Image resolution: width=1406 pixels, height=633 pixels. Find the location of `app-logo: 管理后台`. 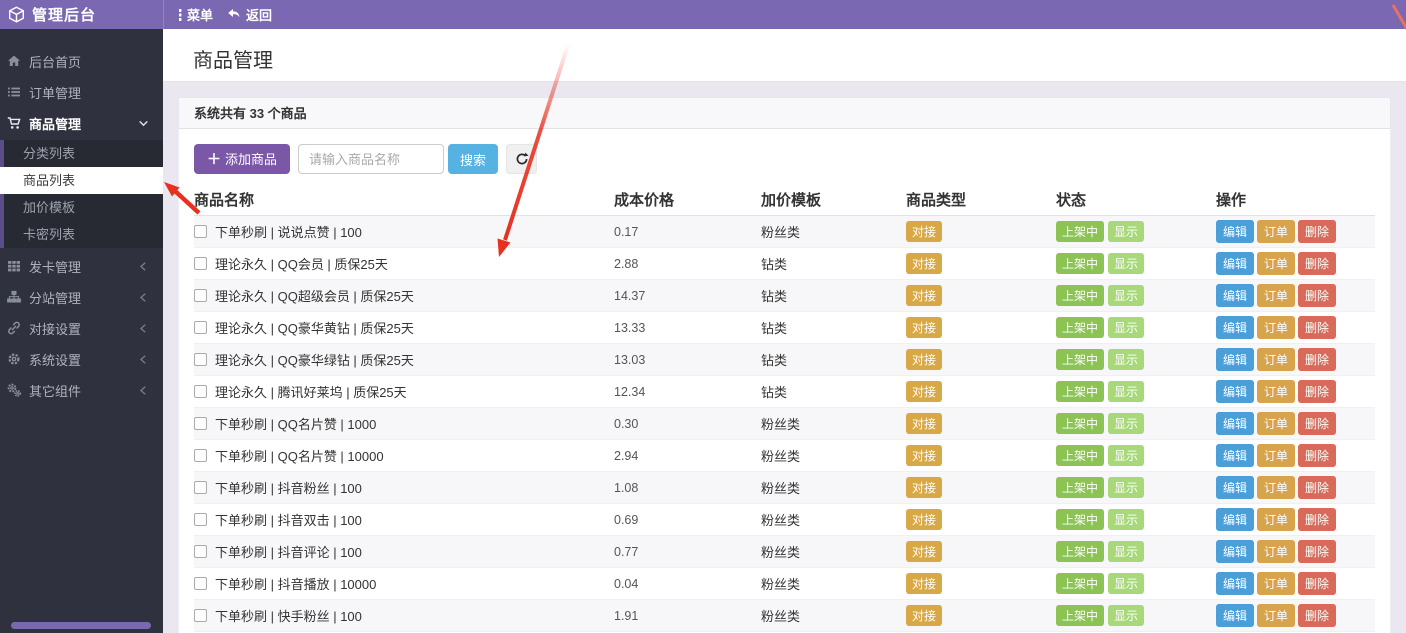

app-logo: 管理后台 is located at coordinates (81, 14).